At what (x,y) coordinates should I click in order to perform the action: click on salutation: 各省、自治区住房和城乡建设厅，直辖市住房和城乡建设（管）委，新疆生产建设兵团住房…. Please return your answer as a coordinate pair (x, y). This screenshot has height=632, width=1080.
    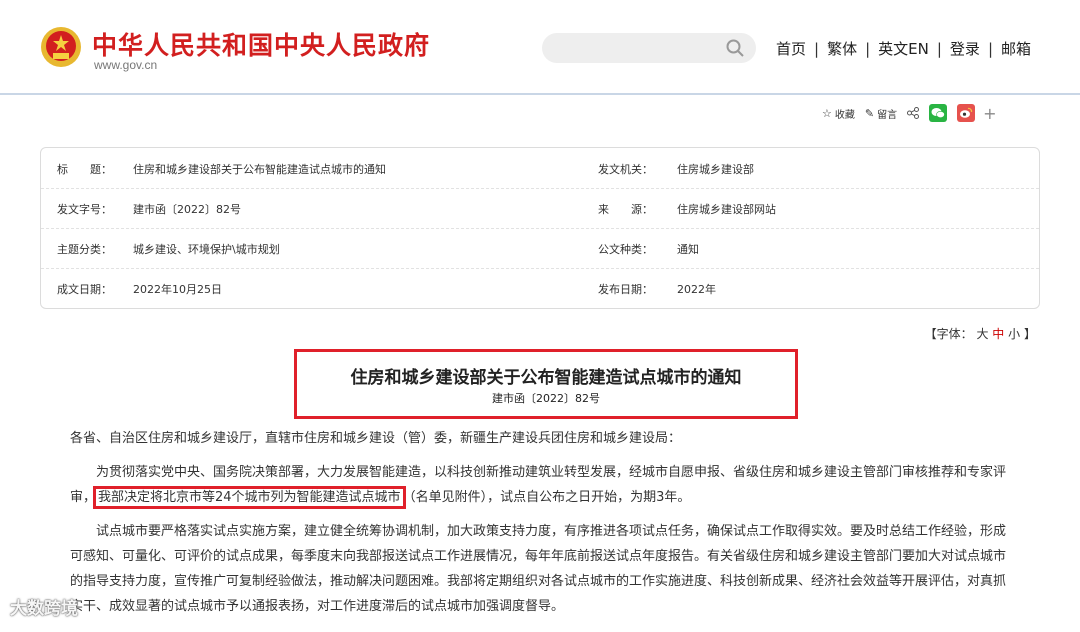
    Looking at the image, I should click on (376, 438).